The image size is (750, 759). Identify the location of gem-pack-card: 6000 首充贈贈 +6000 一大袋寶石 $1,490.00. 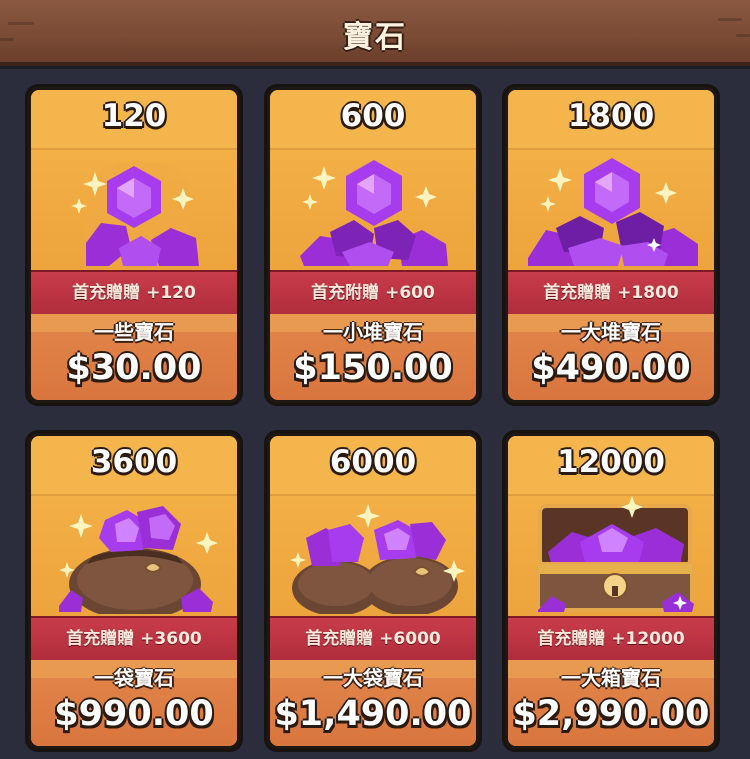
(373, 591).